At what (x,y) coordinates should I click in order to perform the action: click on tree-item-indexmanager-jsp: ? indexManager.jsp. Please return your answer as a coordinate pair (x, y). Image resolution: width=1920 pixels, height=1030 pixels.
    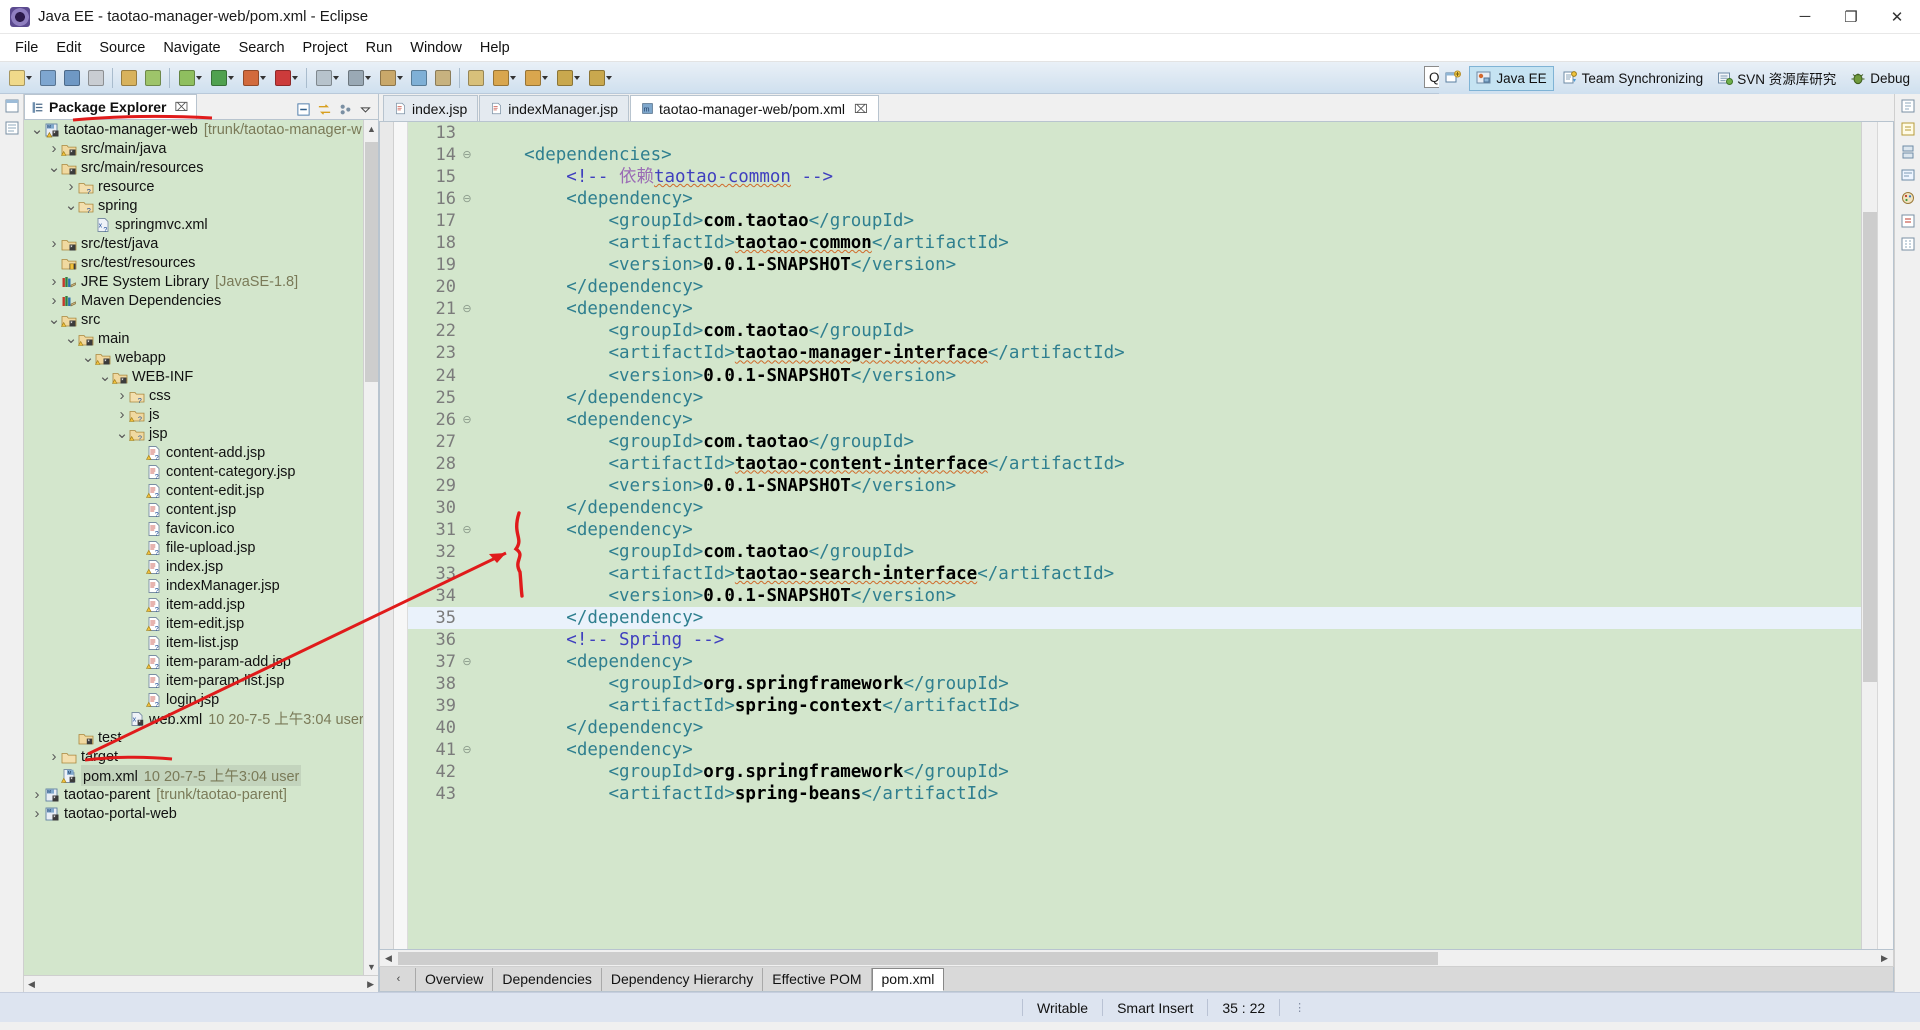
    Looking at the image, I should click on (201, 585).